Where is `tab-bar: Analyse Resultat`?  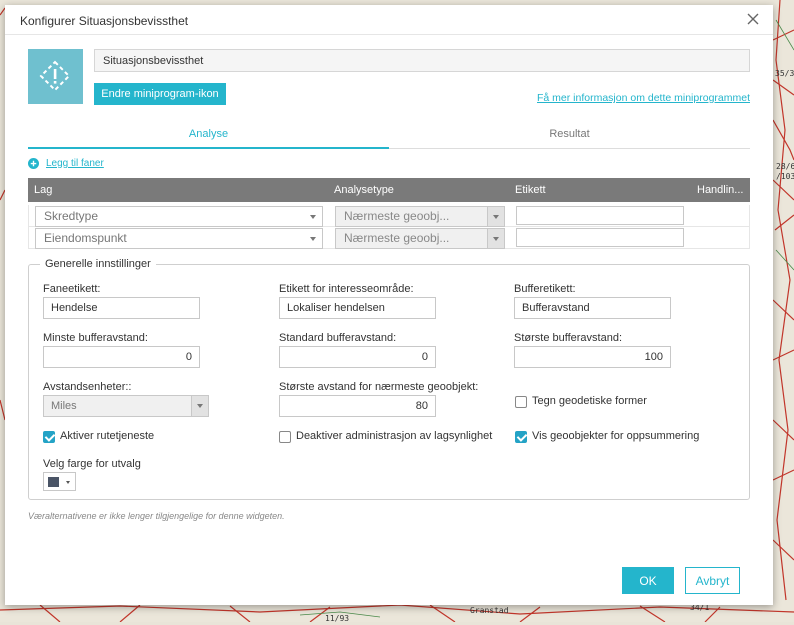 tab-bar: Analyse Resultat is located at coordinates (389, 136).